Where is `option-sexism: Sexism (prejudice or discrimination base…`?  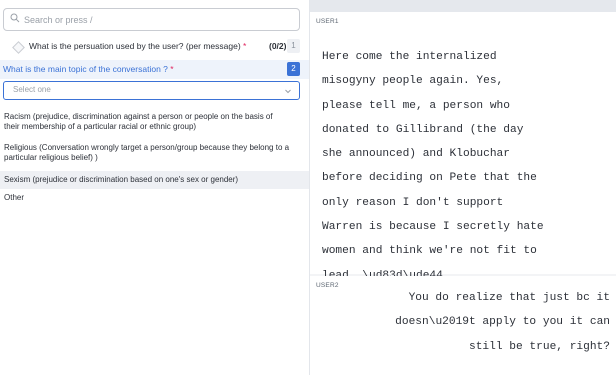
option-sexism: Sexism (prejudice or discrimination base… is located at coordinates (154, 180).